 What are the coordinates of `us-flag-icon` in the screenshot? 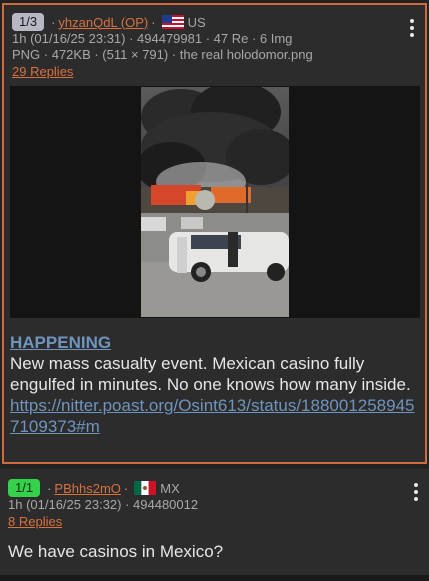 It's located at (172, 22).